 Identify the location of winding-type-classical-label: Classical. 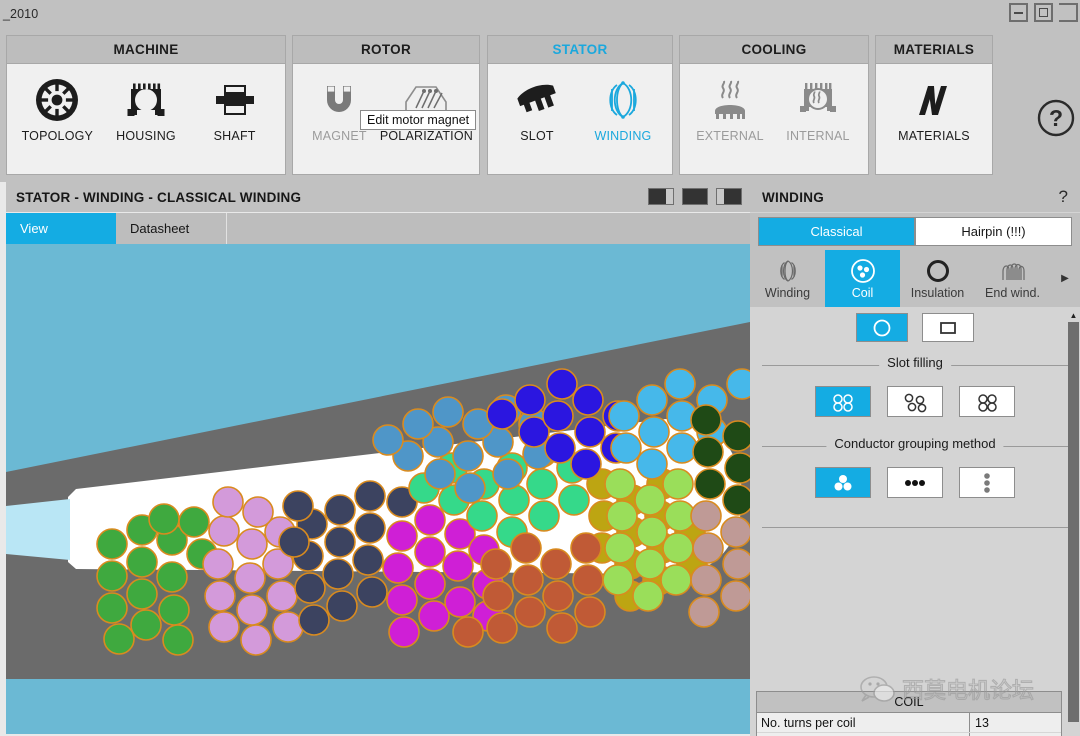
(836, 231).